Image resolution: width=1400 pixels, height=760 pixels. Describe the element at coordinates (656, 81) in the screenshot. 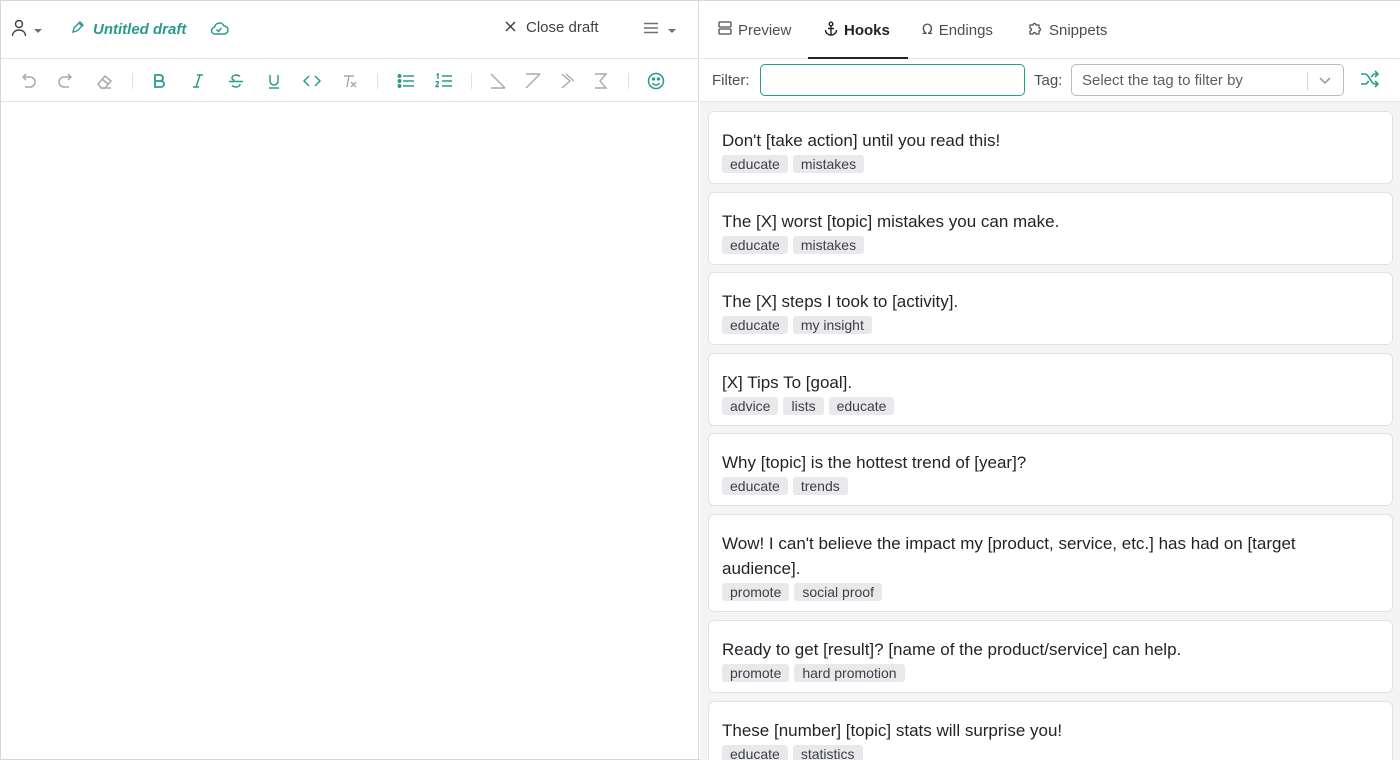

I see `emoji-icon` at that location.